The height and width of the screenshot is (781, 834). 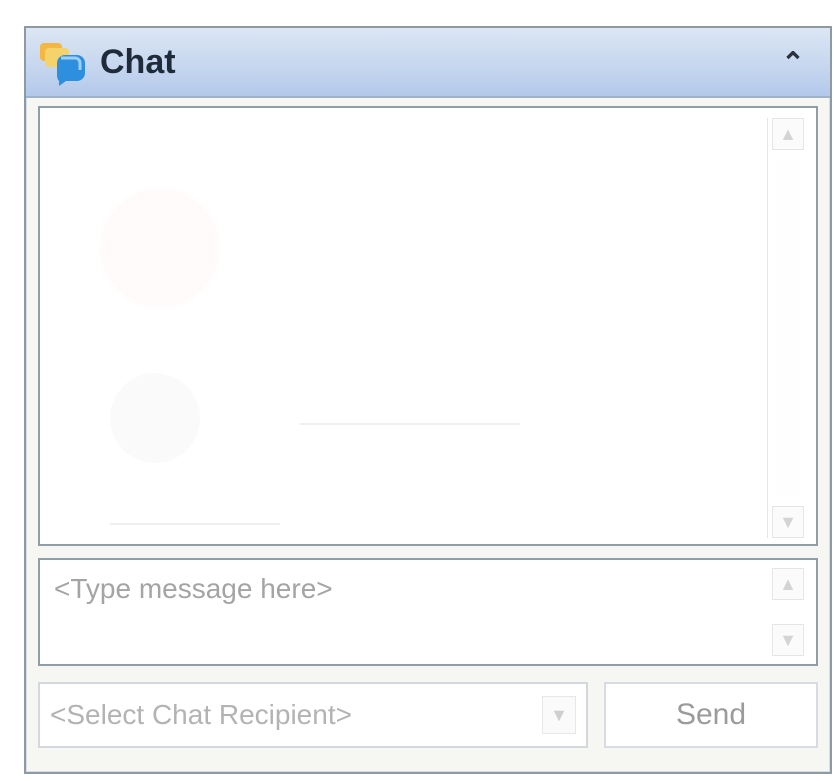 I want to click on chat-title: Chat, so click(x=138, y=62).